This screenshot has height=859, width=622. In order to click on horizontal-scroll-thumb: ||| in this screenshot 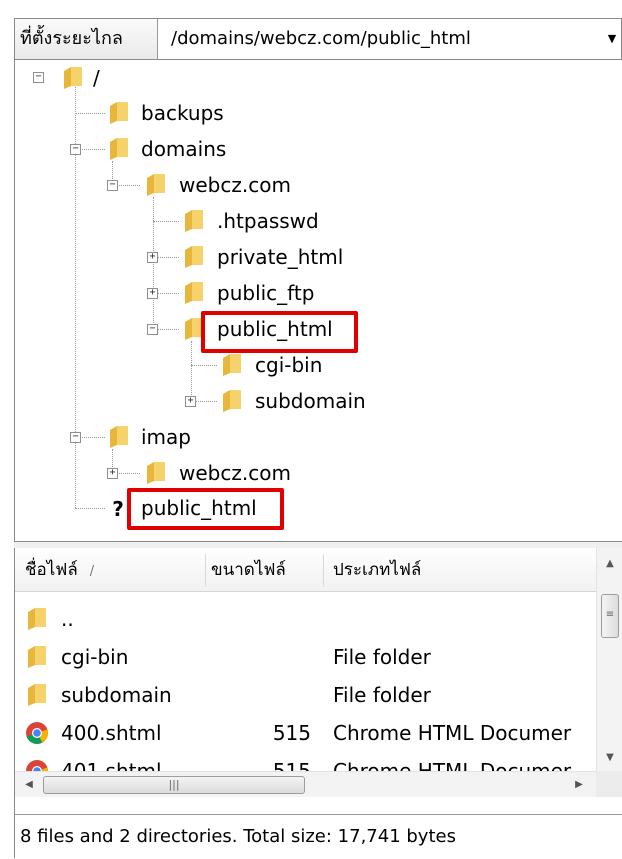, I will do `click(174, 785)`.